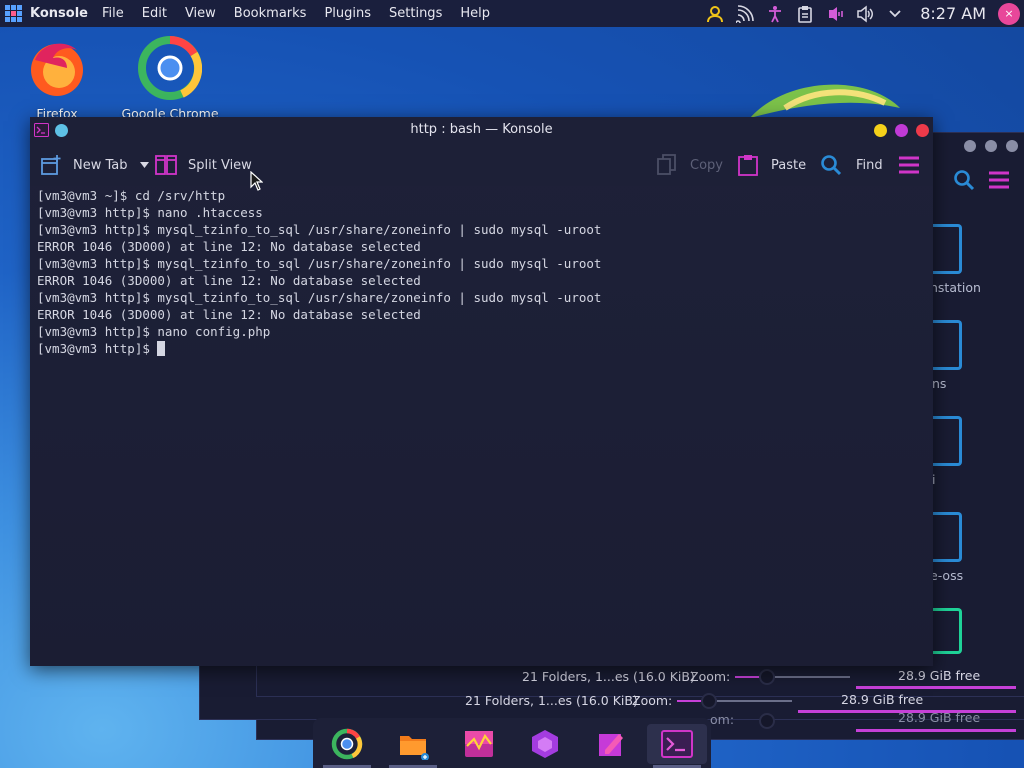 This screenshot has height=768, width=1024. I want to click on task-konsole, so click(677, 746).